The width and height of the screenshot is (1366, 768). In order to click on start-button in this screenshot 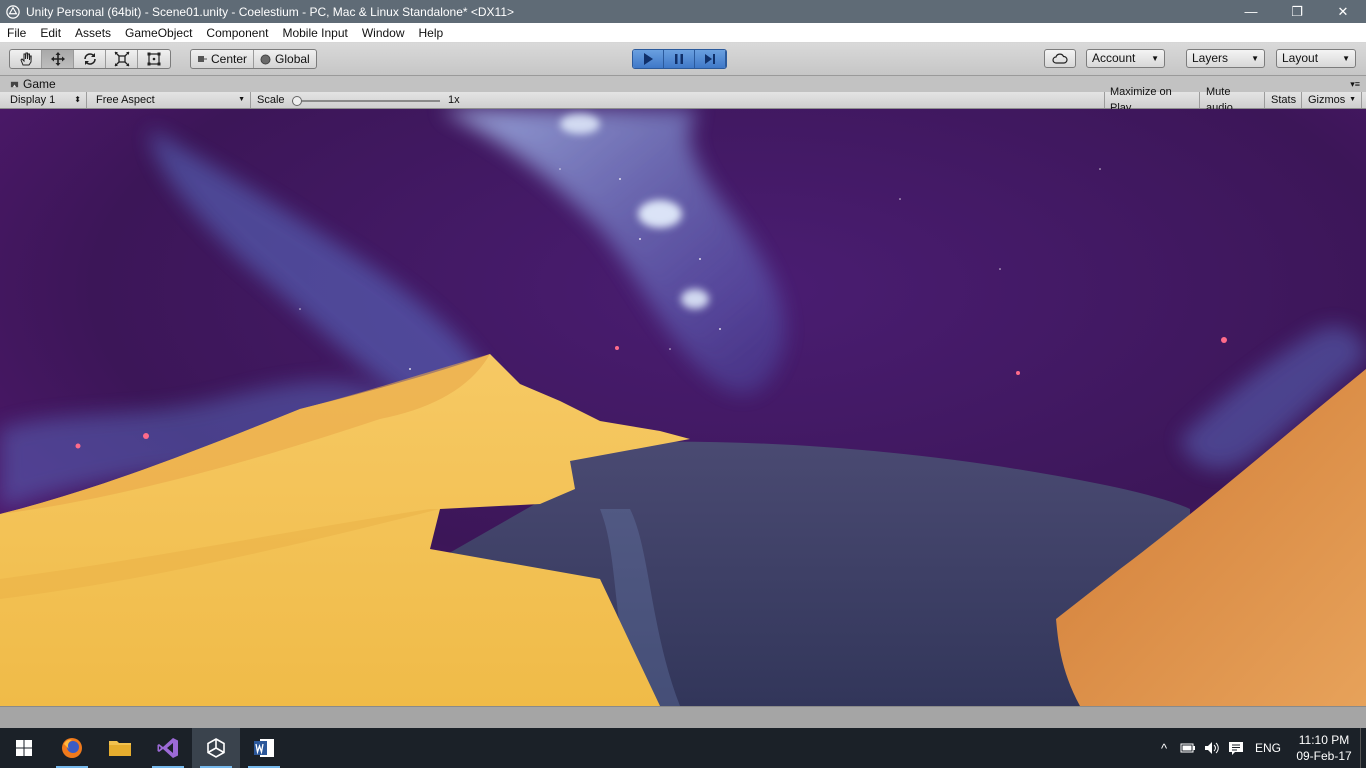, I will do `click(24, 748)`.